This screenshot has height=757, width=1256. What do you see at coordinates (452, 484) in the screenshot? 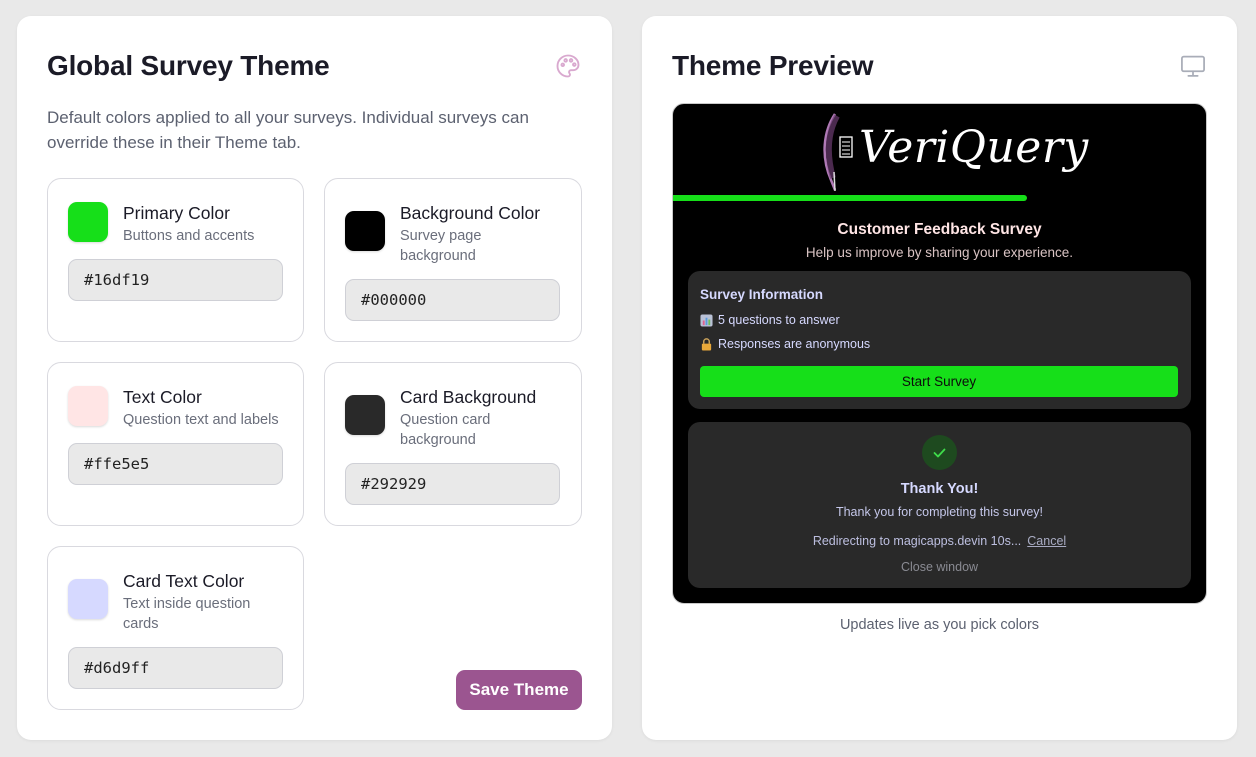
I see `card-background-input: #292929` at bounding box center [452, 484].